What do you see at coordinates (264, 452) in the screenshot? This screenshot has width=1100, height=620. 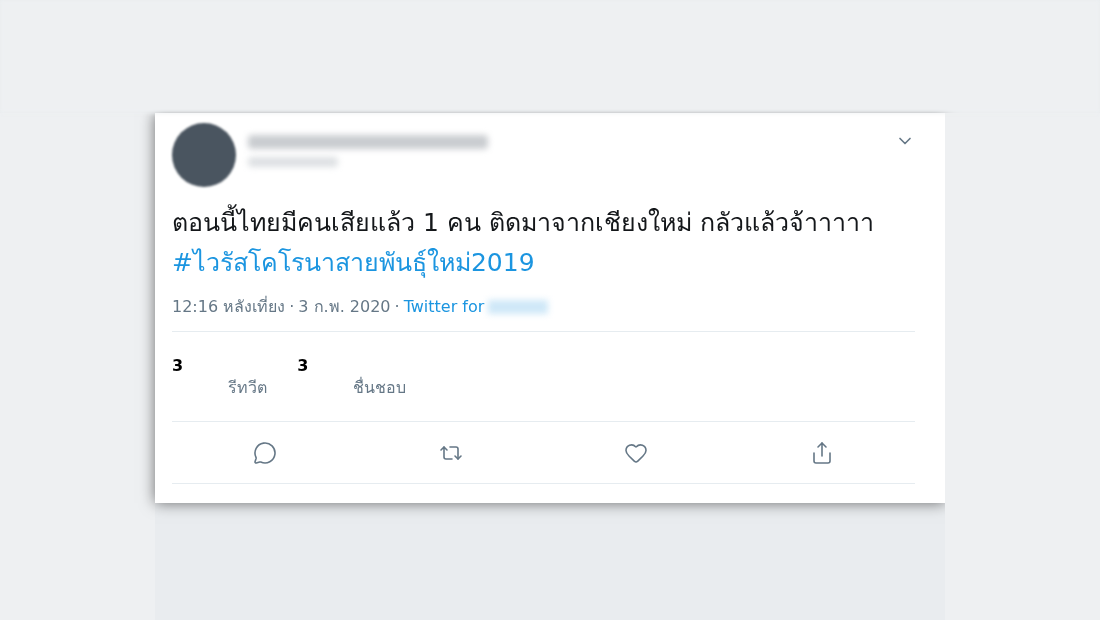 I see `reply-icon` at bounding box center [264, 452].